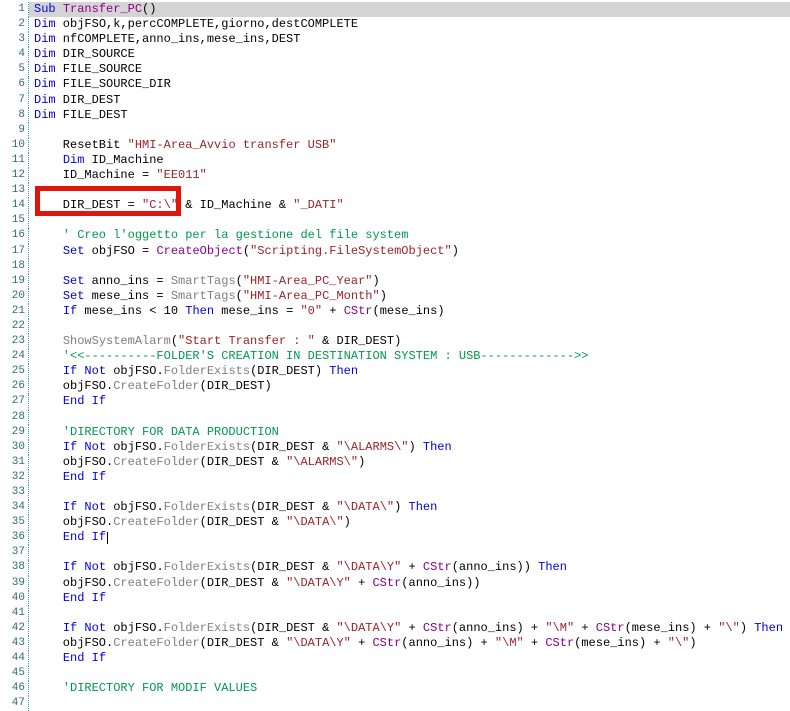 This screenshot has width=790, height=711. Describe the element at coordinates (88, 205) in the screenshot. I see `code-token: DIR_DEST =` at that location.